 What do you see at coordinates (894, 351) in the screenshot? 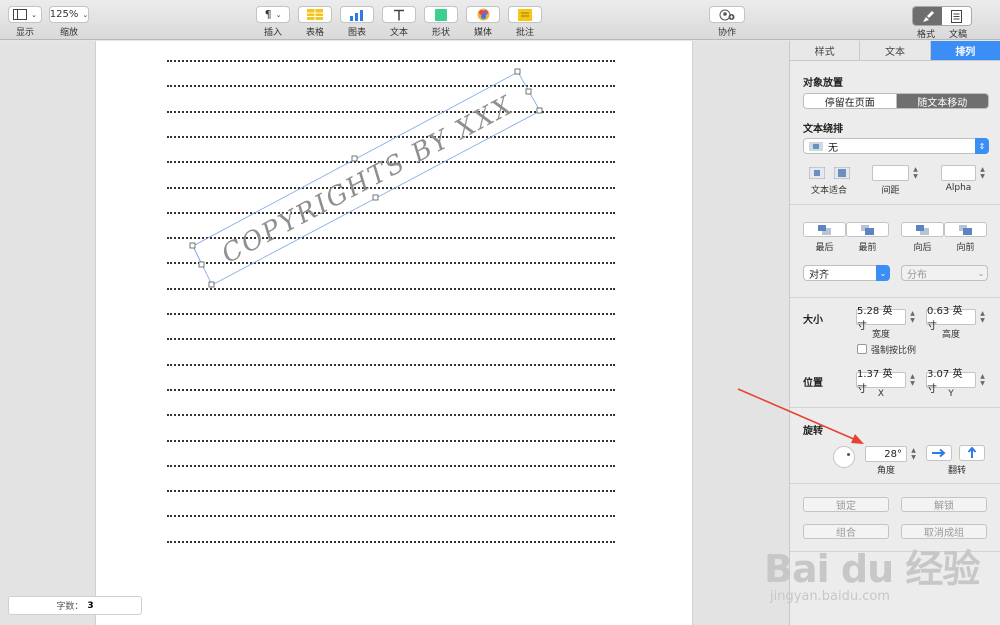
I see `constrain-proportions-label: 强制按比例` at bounding box center [894, 351].